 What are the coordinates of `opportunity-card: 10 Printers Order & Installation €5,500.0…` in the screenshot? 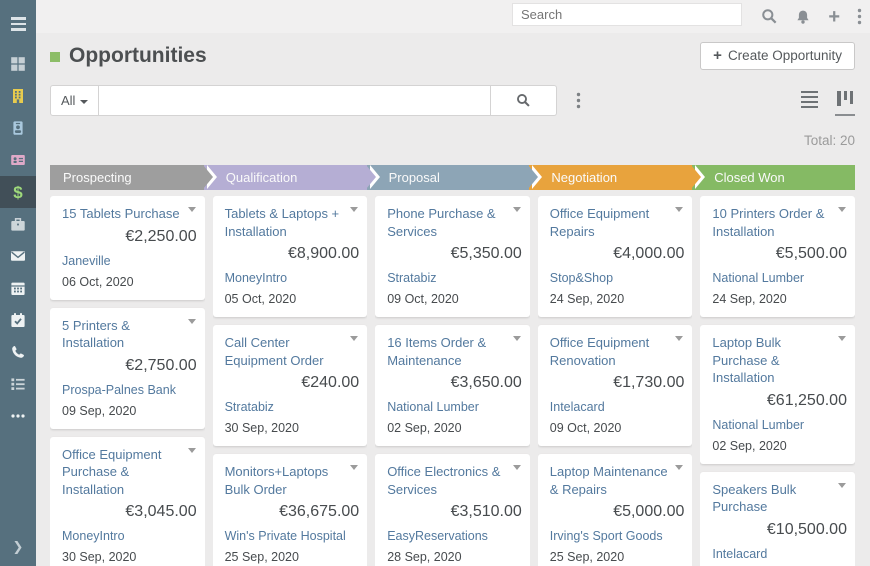 It's located at (777, 256).